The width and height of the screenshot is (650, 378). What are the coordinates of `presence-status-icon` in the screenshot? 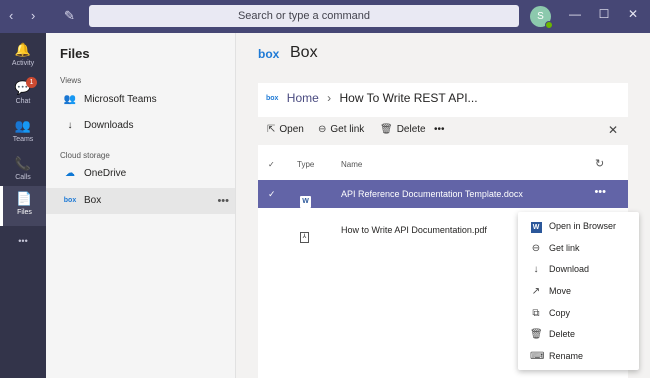 It's located at (549, 25).